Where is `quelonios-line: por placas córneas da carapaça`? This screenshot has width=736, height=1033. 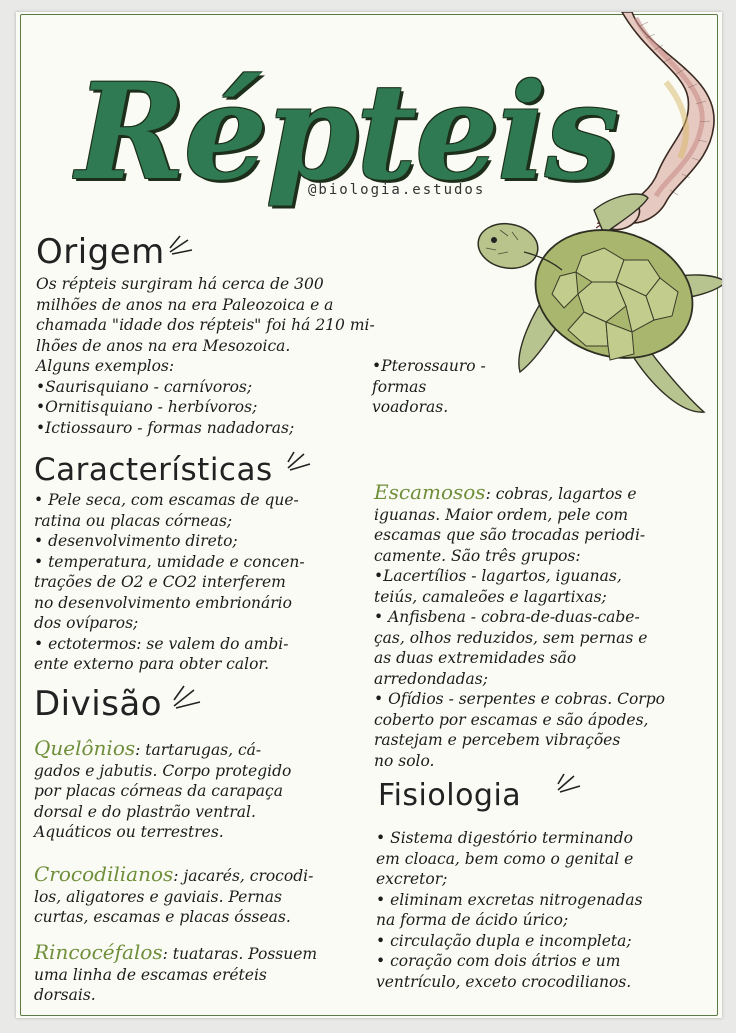
quelonios-line: por placas córneas da carapaça is located at coordinates (158, 791).